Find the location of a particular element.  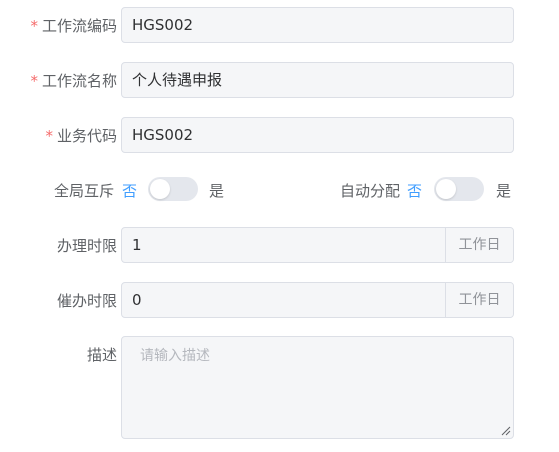

handle-limit-input-group: 1 工作日 is located at coordinates (317, 245).